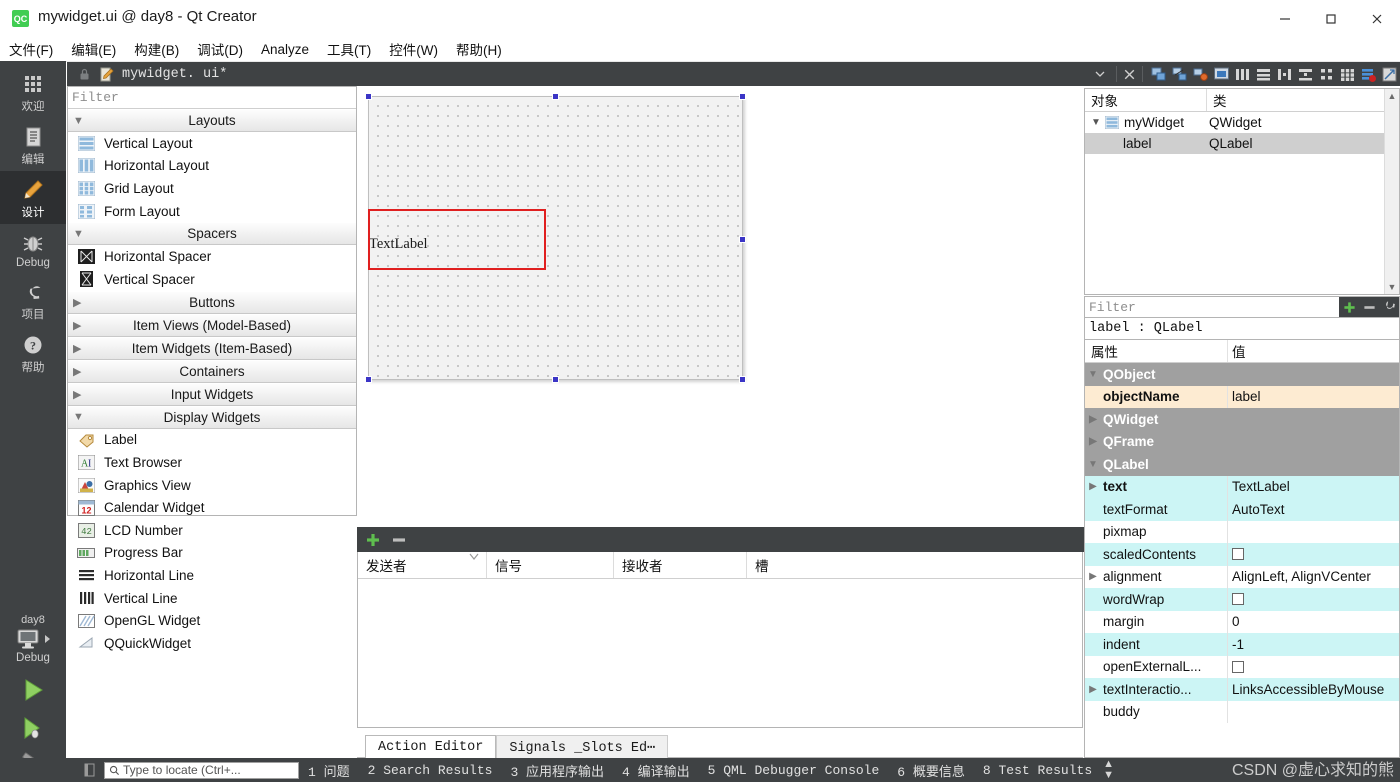 The image size is (1400, 782). What do you see at coordinates (1158, 74) in the screenshot?
I see `edit-widgets-icon` at bounding box center [1158, 74].